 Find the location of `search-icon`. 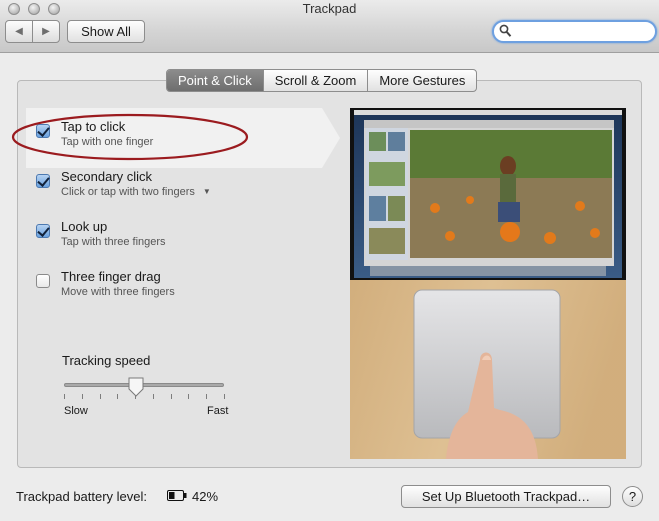

search-icon is located at coordinates (505, 30).